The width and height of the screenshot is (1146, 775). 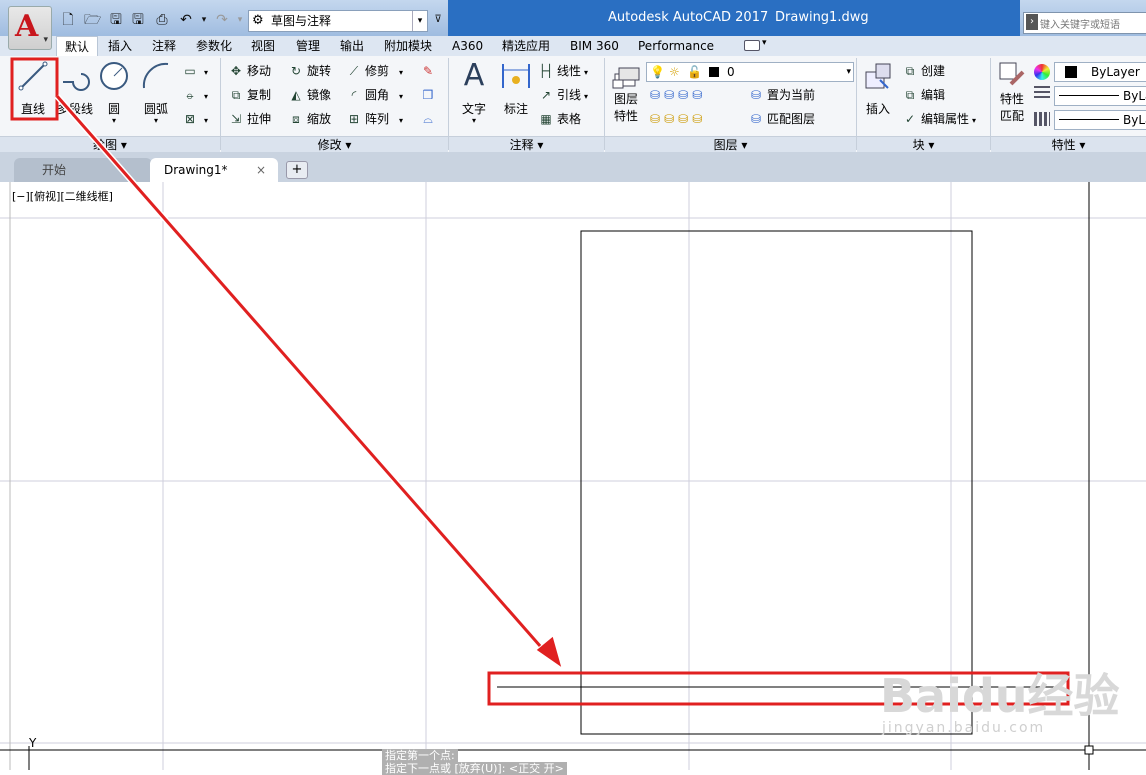 I want to click on linetype-dropdown: ByLa, so click(x=1100, y=120).